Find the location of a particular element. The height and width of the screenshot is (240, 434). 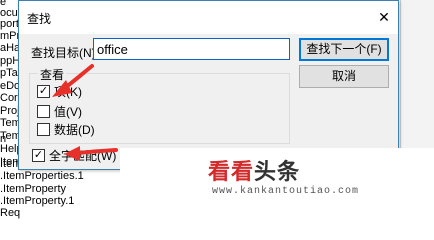

option-values: 值(V) is located at coordinates (59, 113).